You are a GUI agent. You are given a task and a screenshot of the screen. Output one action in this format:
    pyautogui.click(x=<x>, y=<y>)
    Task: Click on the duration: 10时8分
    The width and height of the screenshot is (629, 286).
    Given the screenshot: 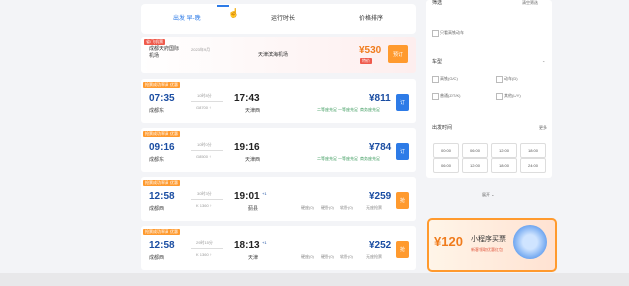 What is the action you would take?
    pyautogui.click(x=204, y=95)
    